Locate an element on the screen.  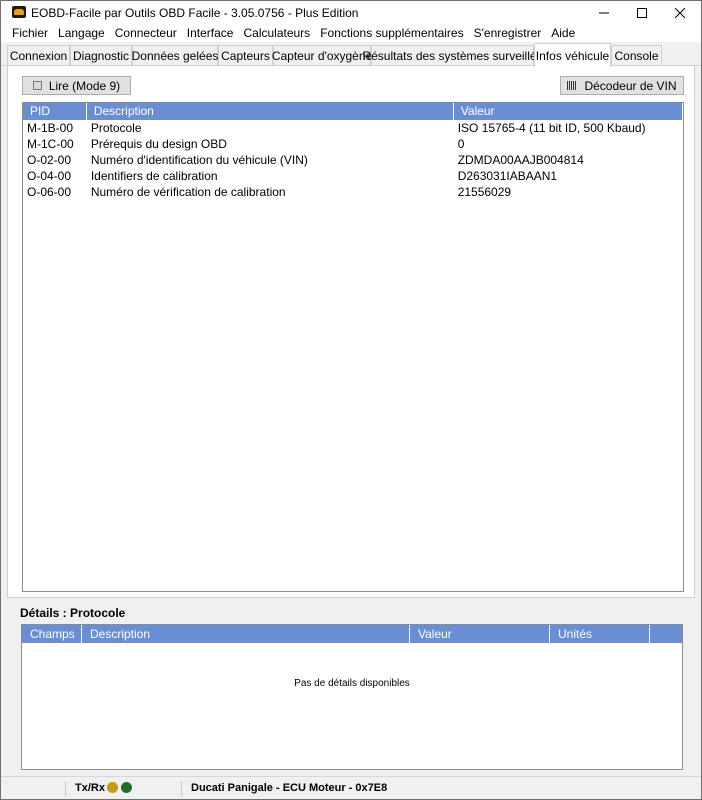
read-mode9-button: Lire (Mode 9) is located at coordinates (76, 85).